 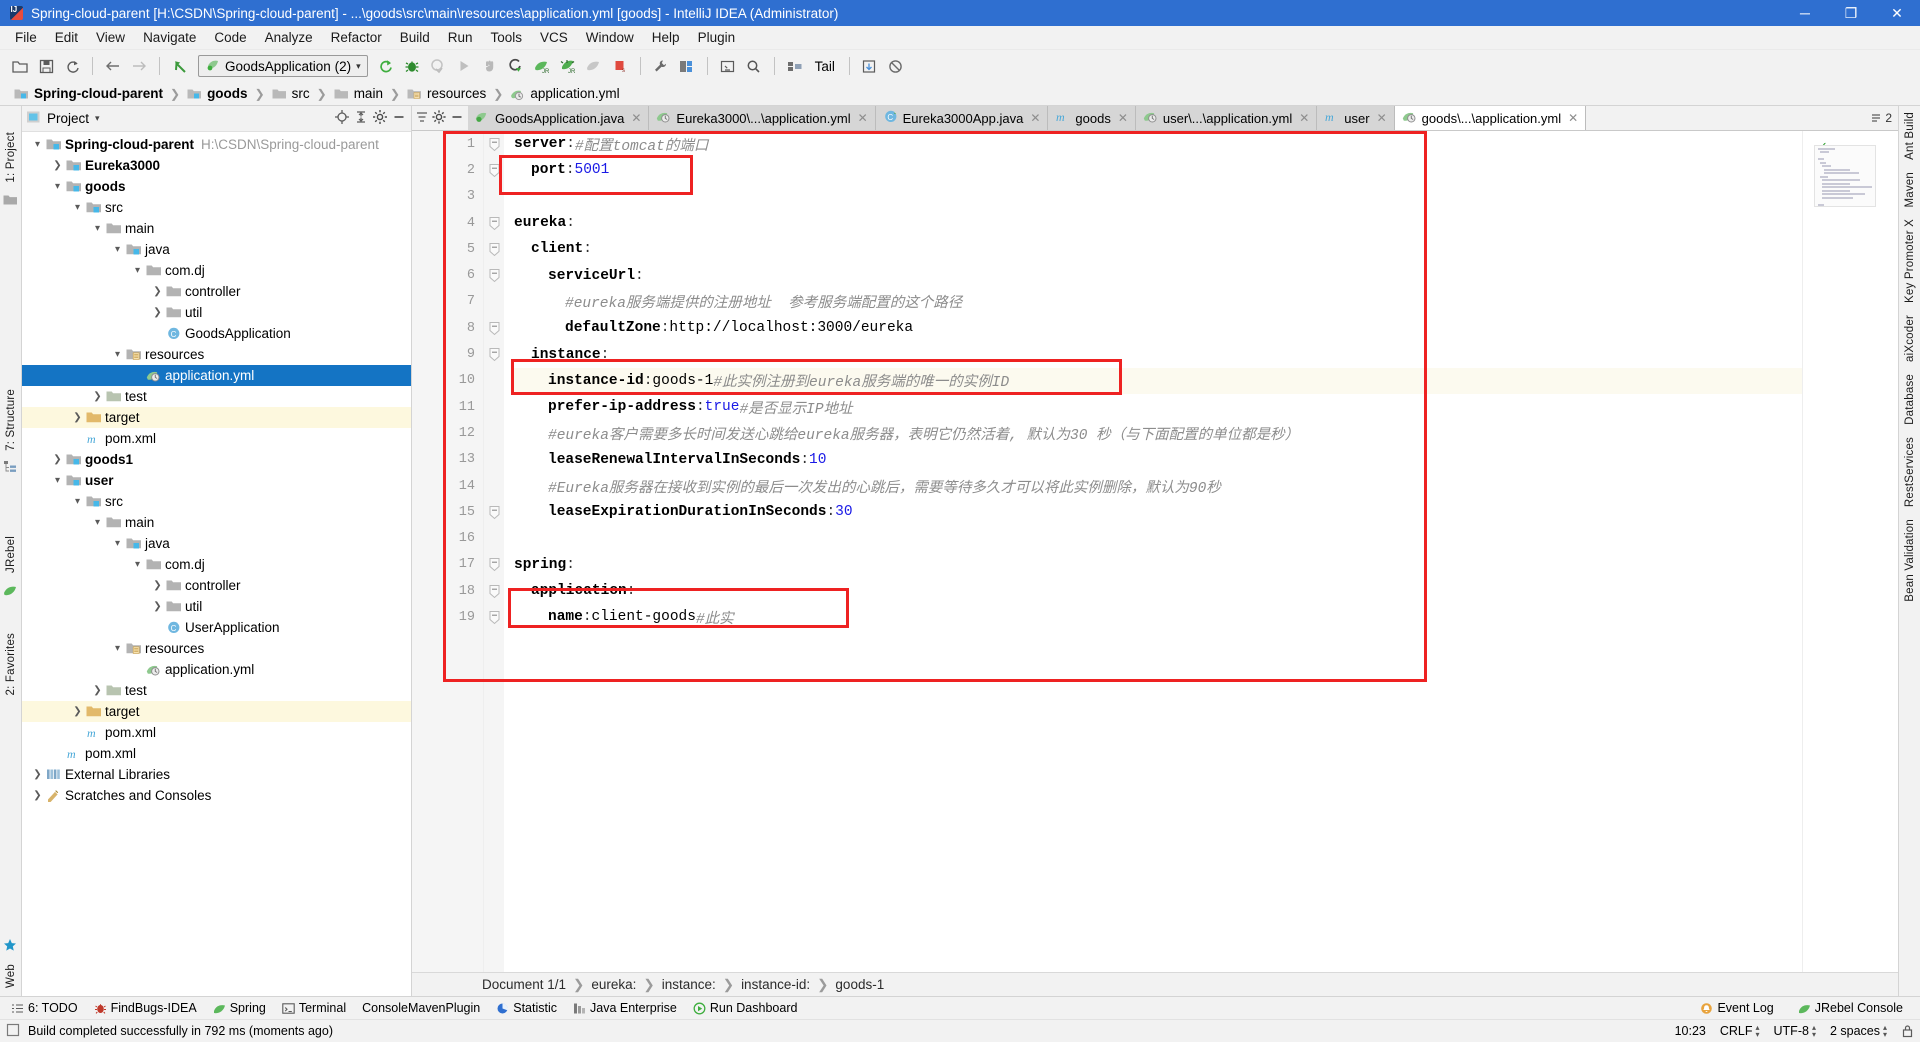 I want to click on attach-debugger-icon, so click(x=516, y=66).